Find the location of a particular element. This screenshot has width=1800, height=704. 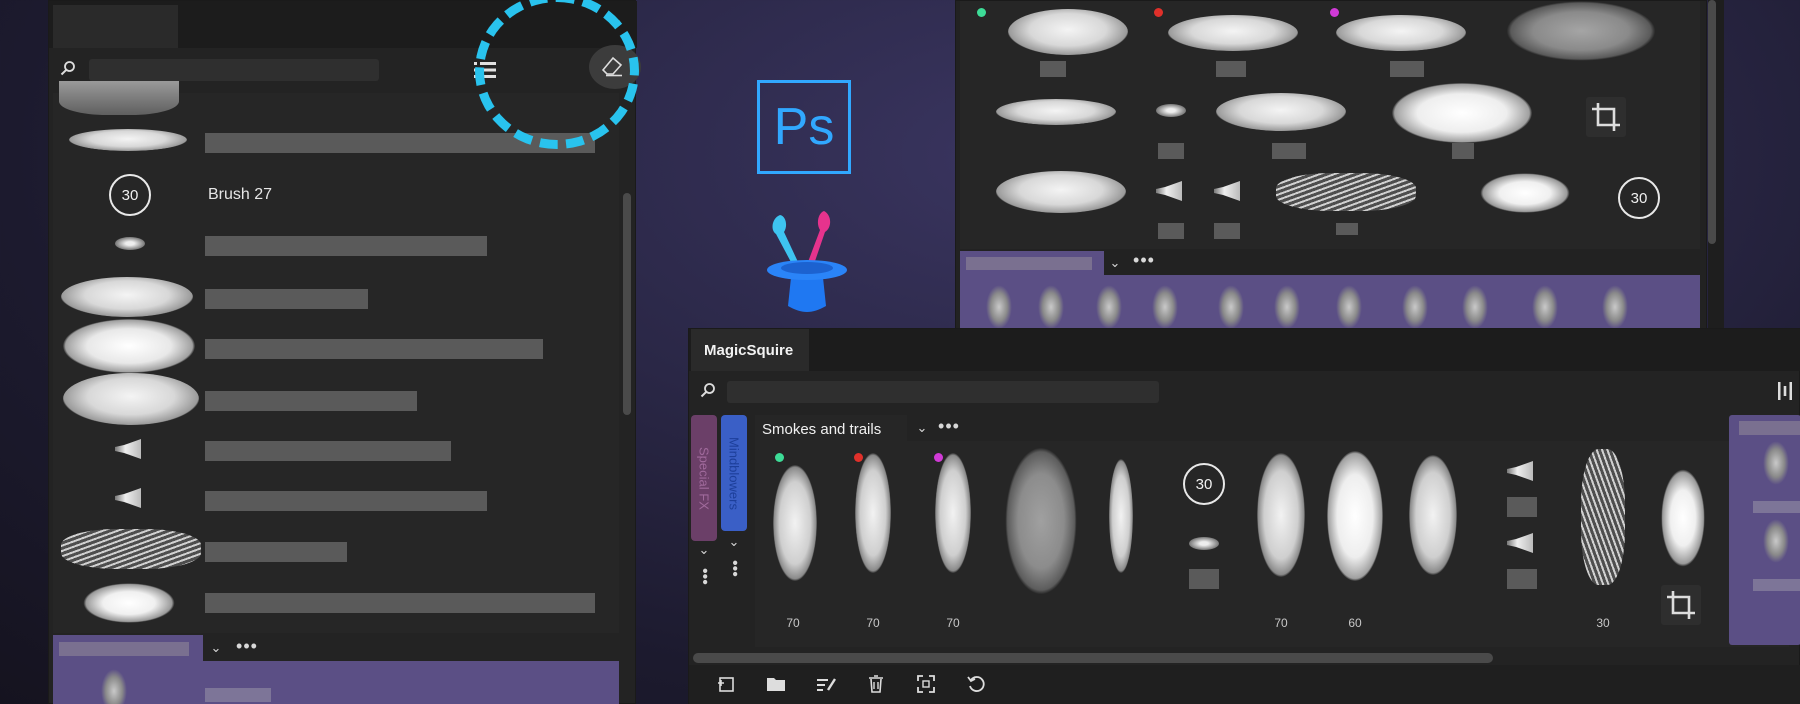

brush-name: Brush 27 is located at coordinates (240, 195).